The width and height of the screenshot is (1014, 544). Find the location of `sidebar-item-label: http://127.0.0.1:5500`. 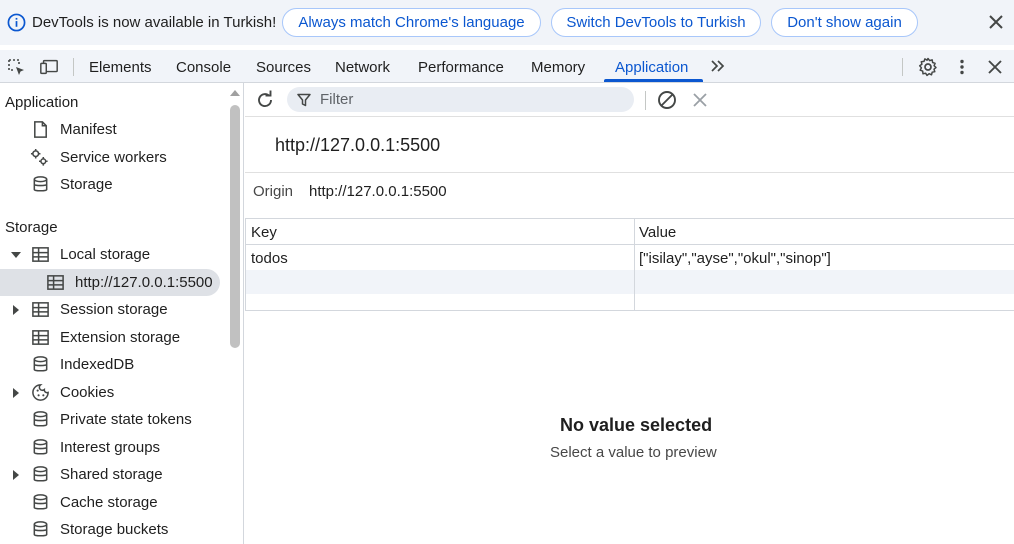

sidebar-item-label: http://127.0.0.1:5500 is located at coordinates (144, 282).